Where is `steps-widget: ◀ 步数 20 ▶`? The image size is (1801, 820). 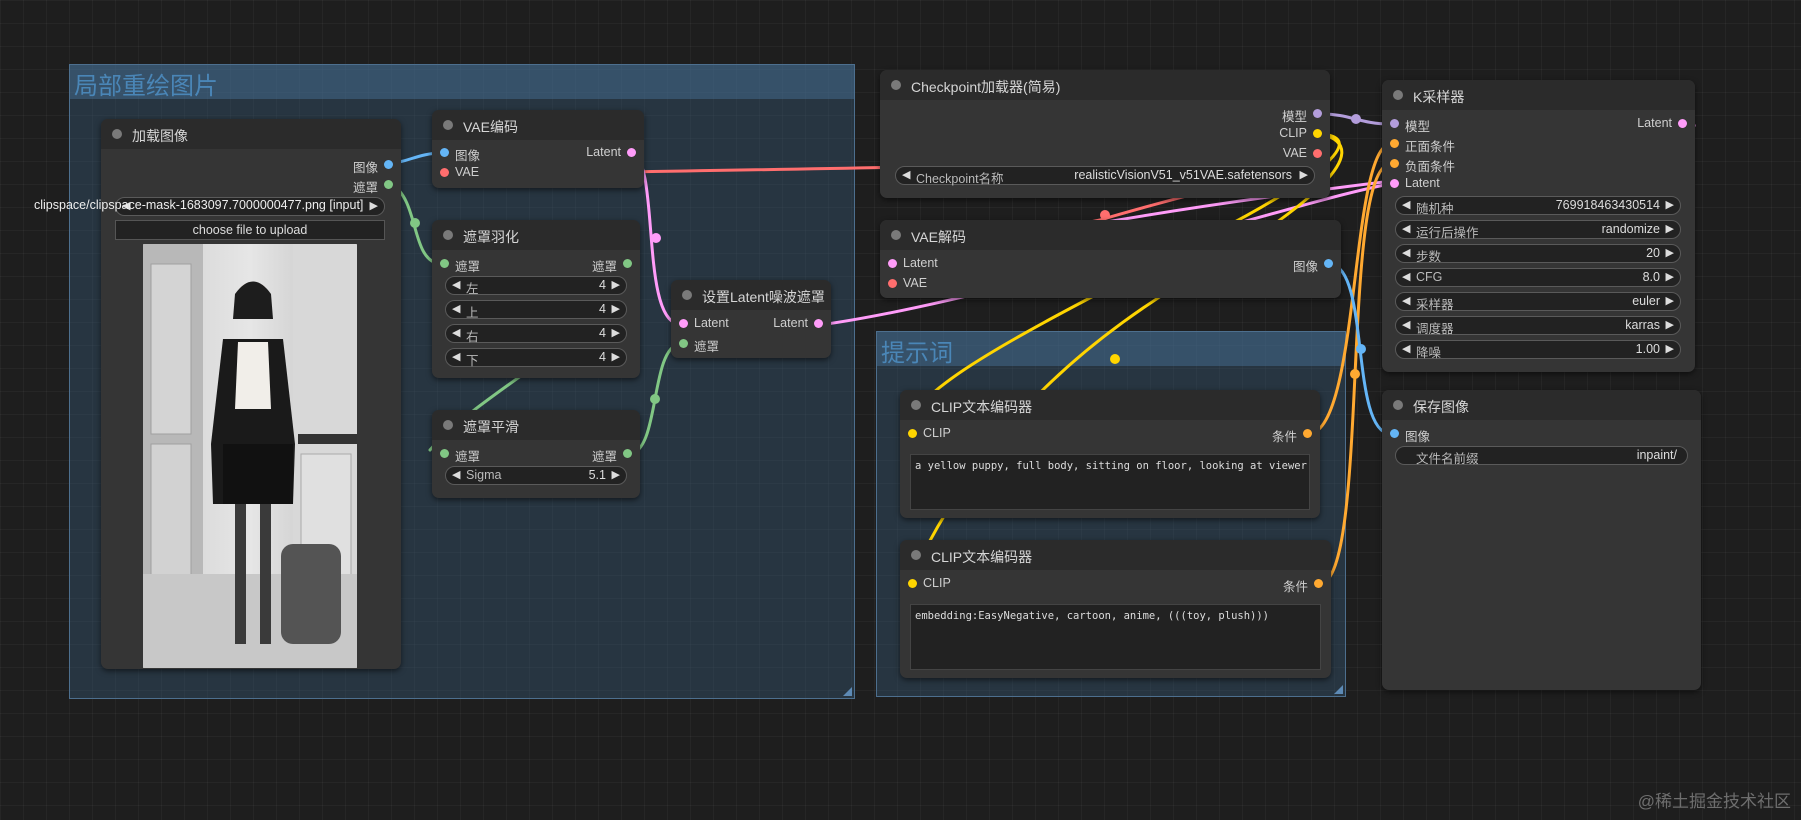
steps-widget: ◀ 步数 20 ▶ is located at coordinates (1538, 254).